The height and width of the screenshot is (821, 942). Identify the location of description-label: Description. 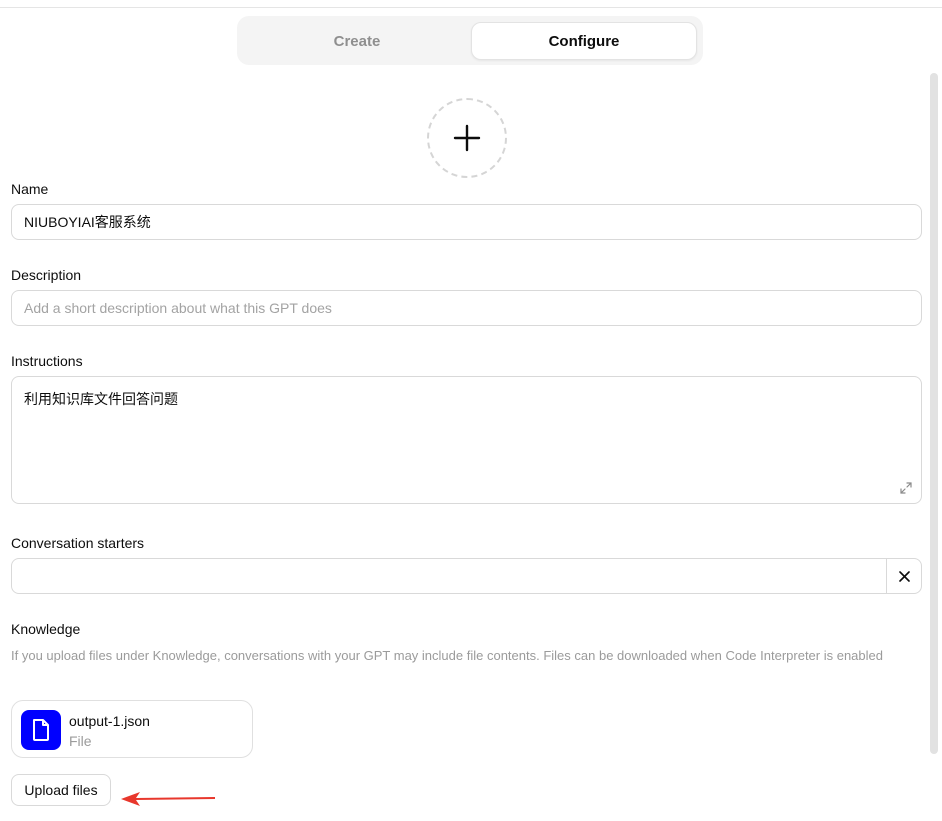
(46, 275).